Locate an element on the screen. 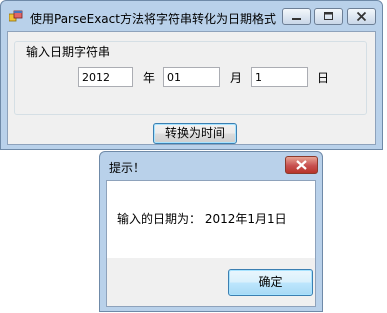  month-input is located at coordinates (191, 77).